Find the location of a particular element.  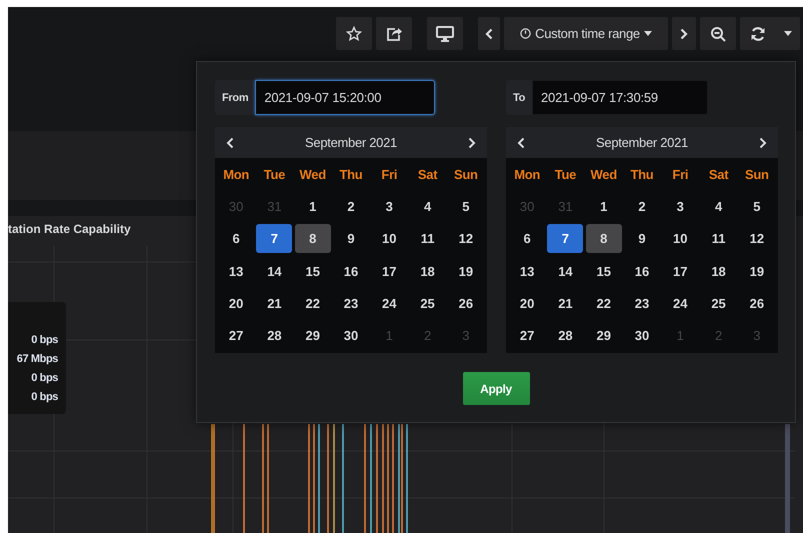

zoom-out-button is located at coordinates (718, 33).